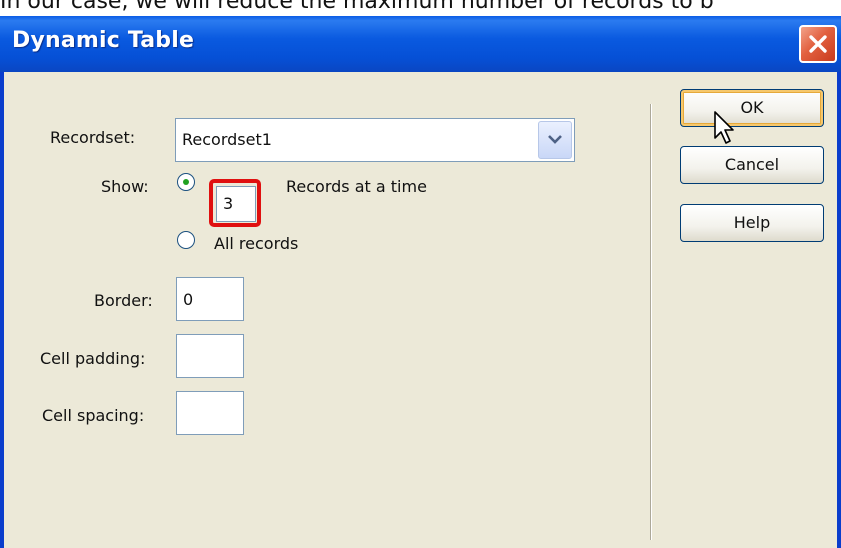 This screenshot has width=841, height=548. What do you see at coordinates (210, 413) in the screenshot?
I see `cell-spacing-input` at bounding box center [210, 413].